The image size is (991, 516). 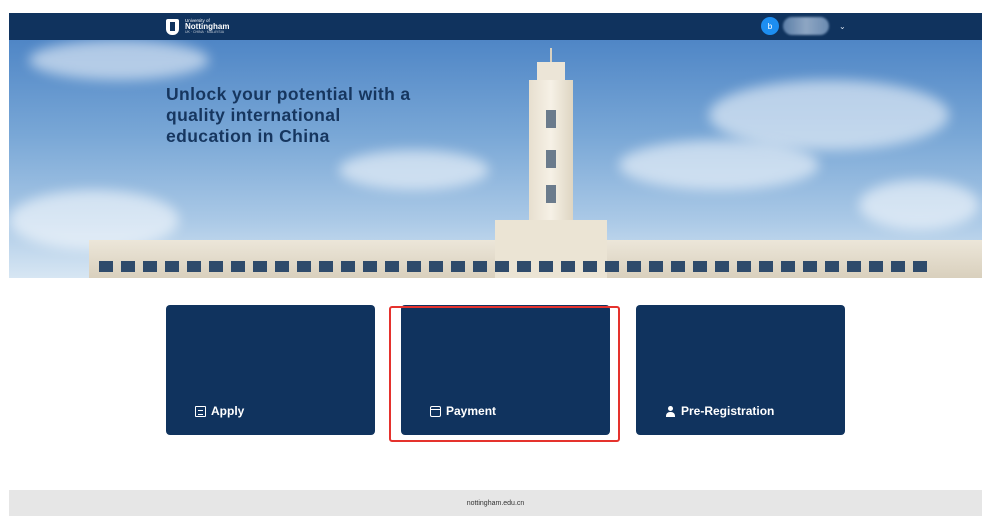 What do you see at coordinates (513, 266) in the screenshot?
I see `building-windows` at bounding box center [513, 266].